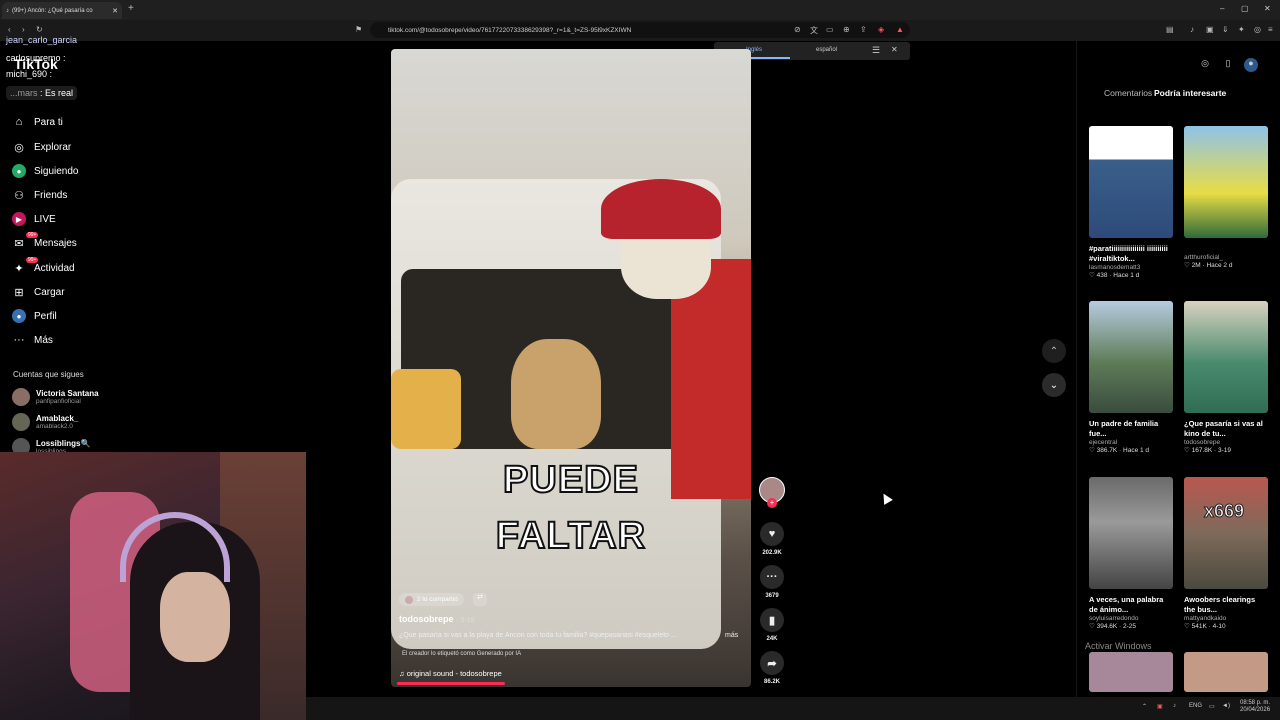 The height and width of the screenshot is (720, 1280). Describe the element at coordinates (1257, 29) in the screenshot. I see `vpn-icon: ◎` at that location.